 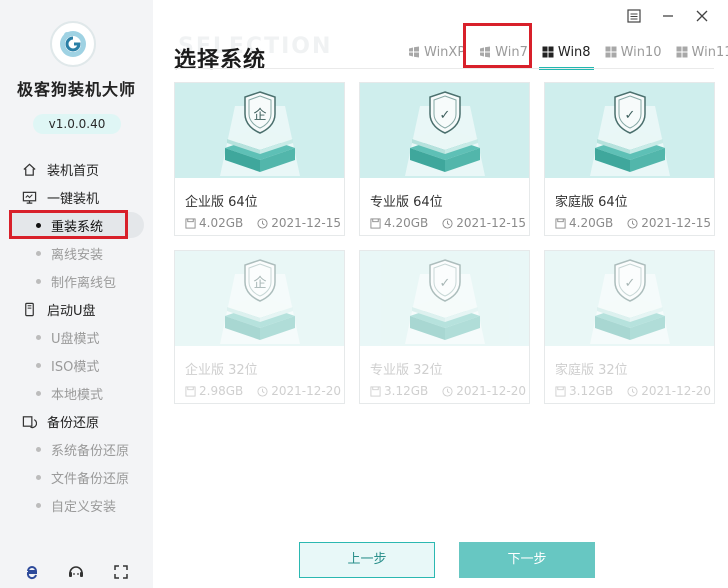 I want to click on sidebar-item-label: ISO模式, so click(x=75, y=367).